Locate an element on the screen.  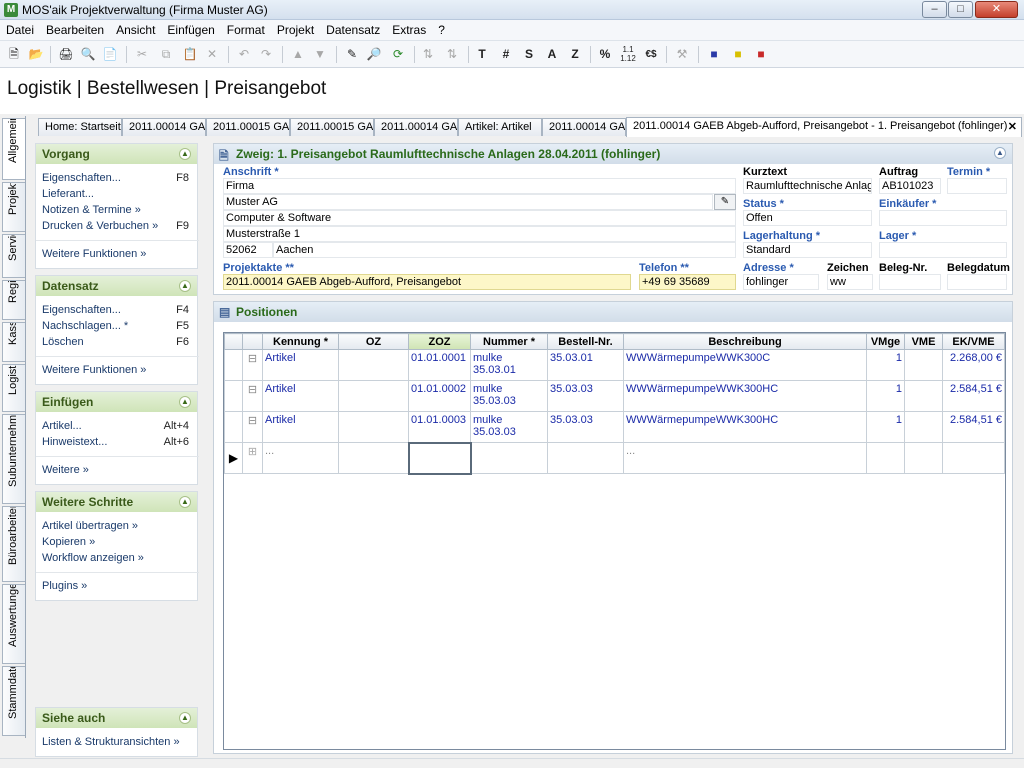
currency-button: €$ is located at coordinates (651, 54).